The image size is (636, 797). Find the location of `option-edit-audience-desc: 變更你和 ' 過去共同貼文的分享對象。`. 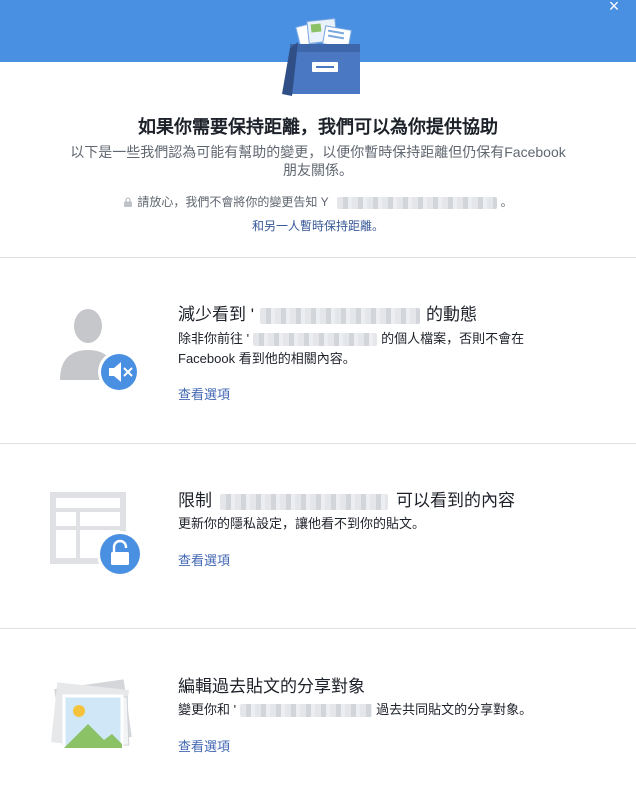

option-edit-audience-desc: 變更你和 ' 過去共同貼文的分享對象。 is located at coordinates (355, 710).